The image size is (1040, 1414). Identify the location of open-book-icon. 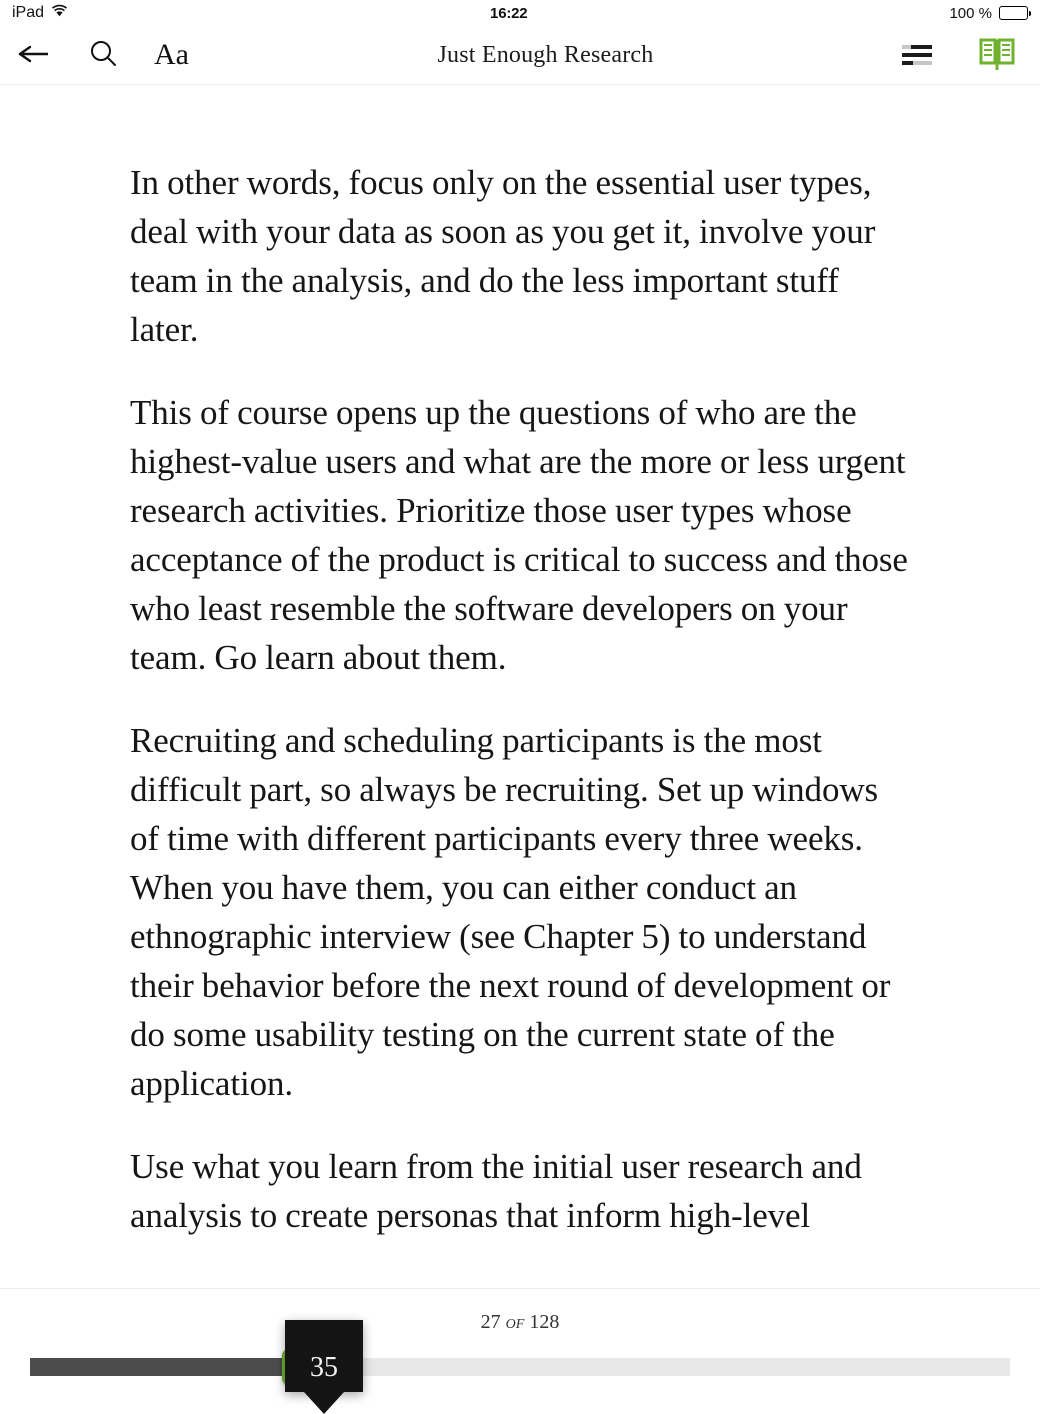
(997, 55).